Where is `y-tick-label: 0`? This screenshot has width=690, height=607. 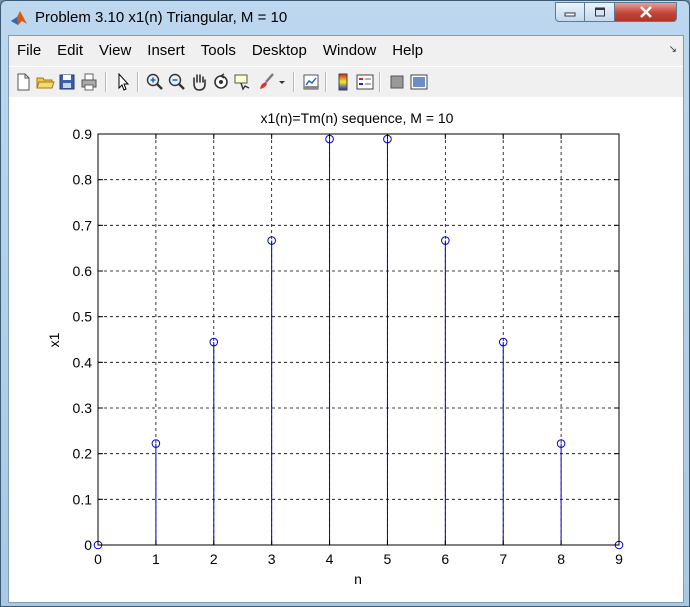
y-tick-label: 0 is located at coordinates (88, 545).